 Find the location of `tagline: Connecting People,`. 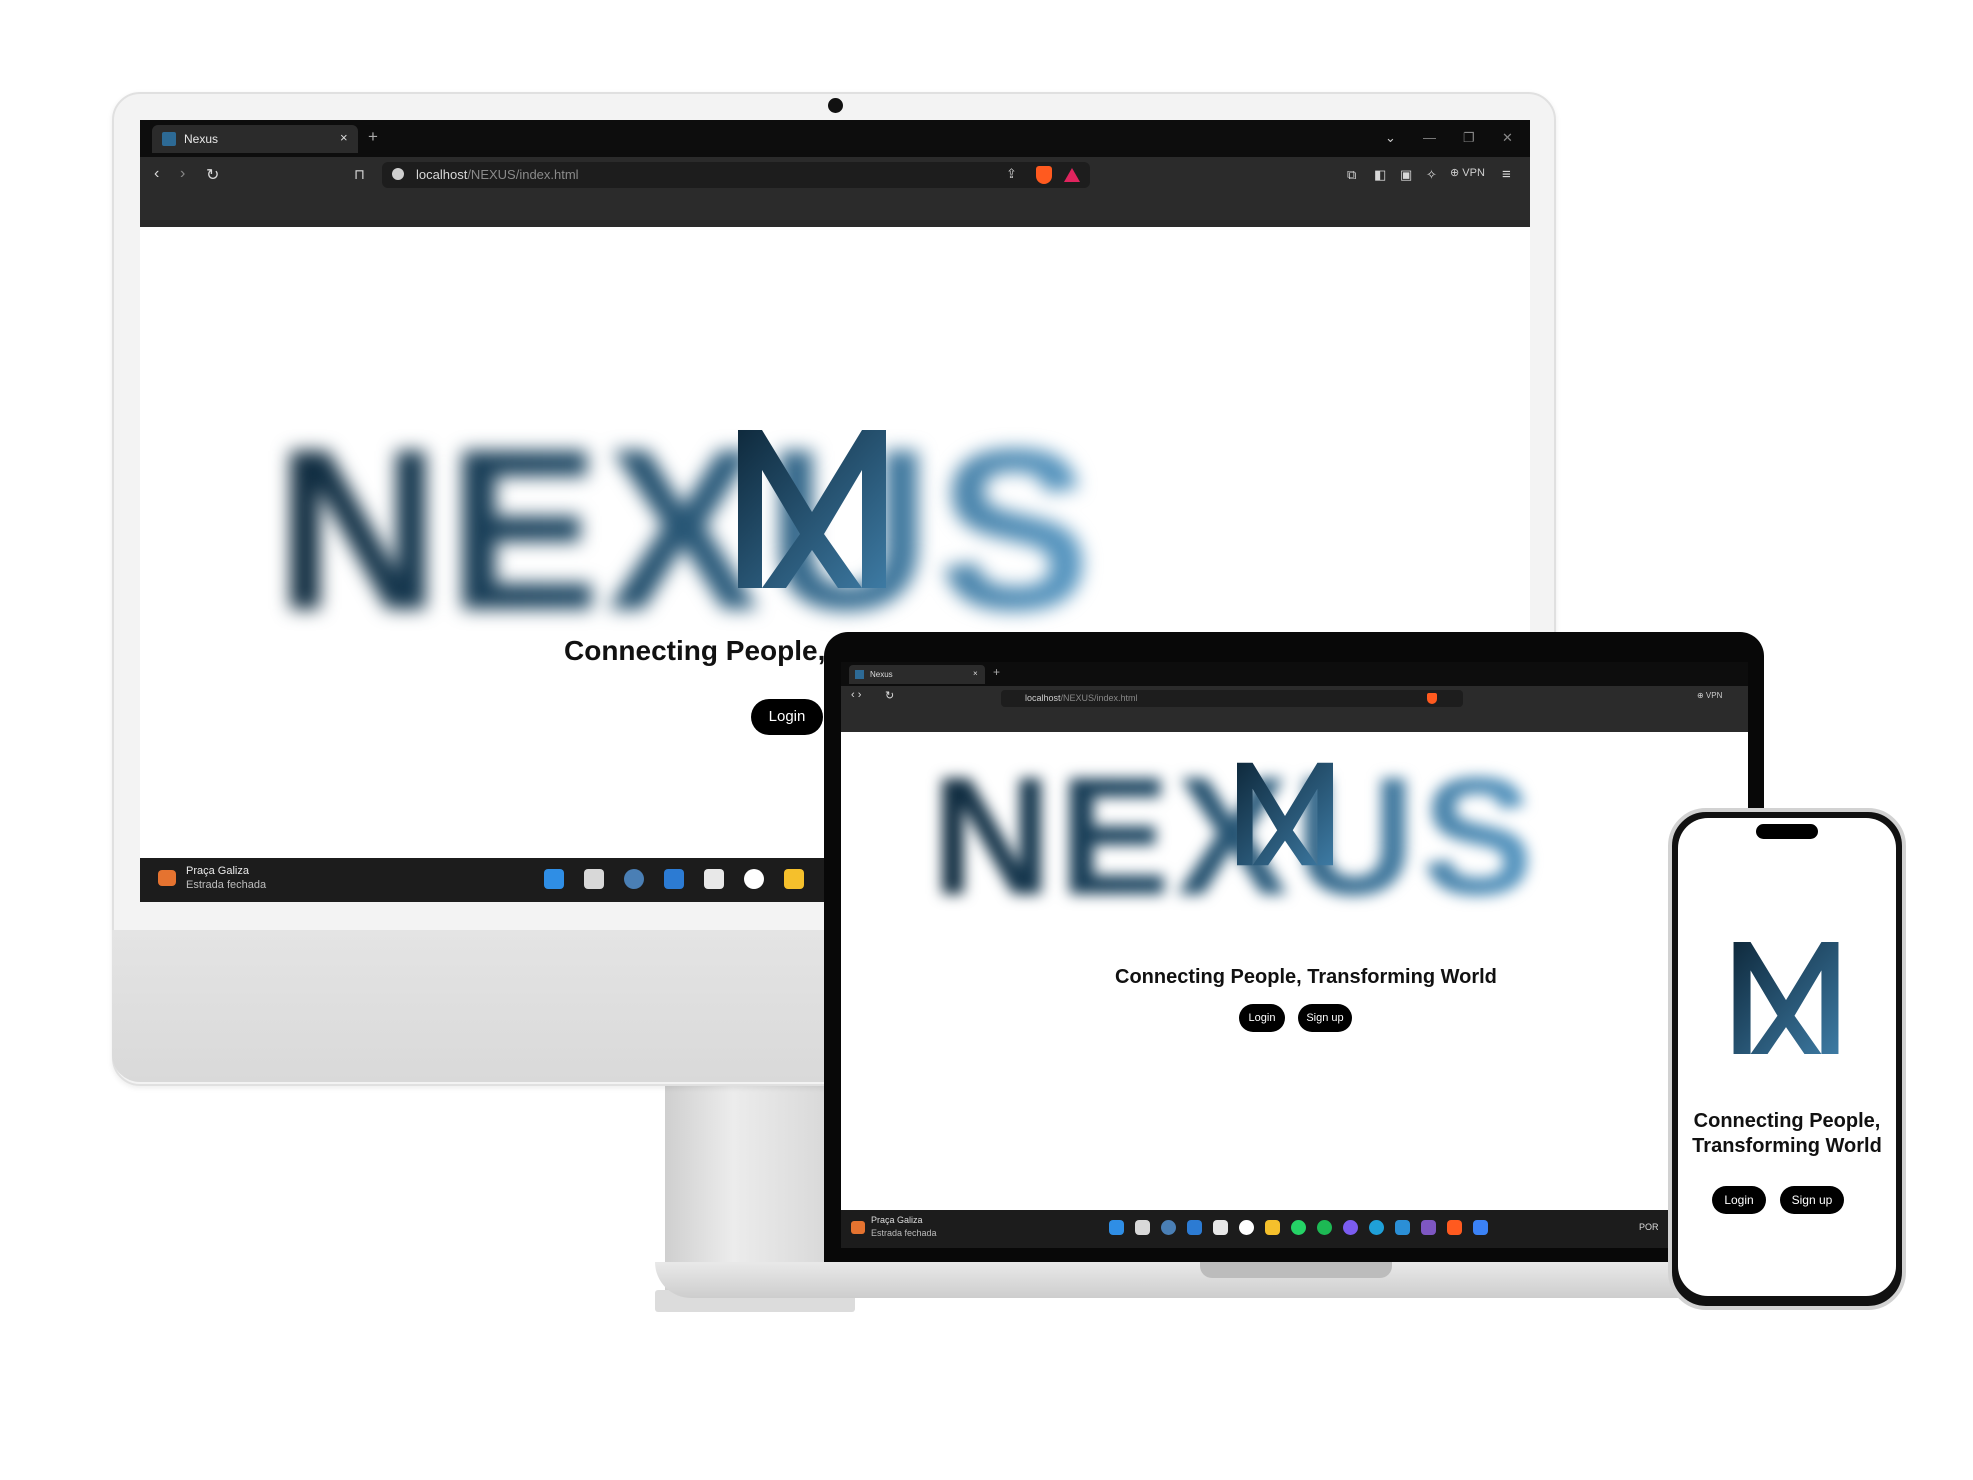

tagline: Connecting People, is located at coordinates (695, 650).